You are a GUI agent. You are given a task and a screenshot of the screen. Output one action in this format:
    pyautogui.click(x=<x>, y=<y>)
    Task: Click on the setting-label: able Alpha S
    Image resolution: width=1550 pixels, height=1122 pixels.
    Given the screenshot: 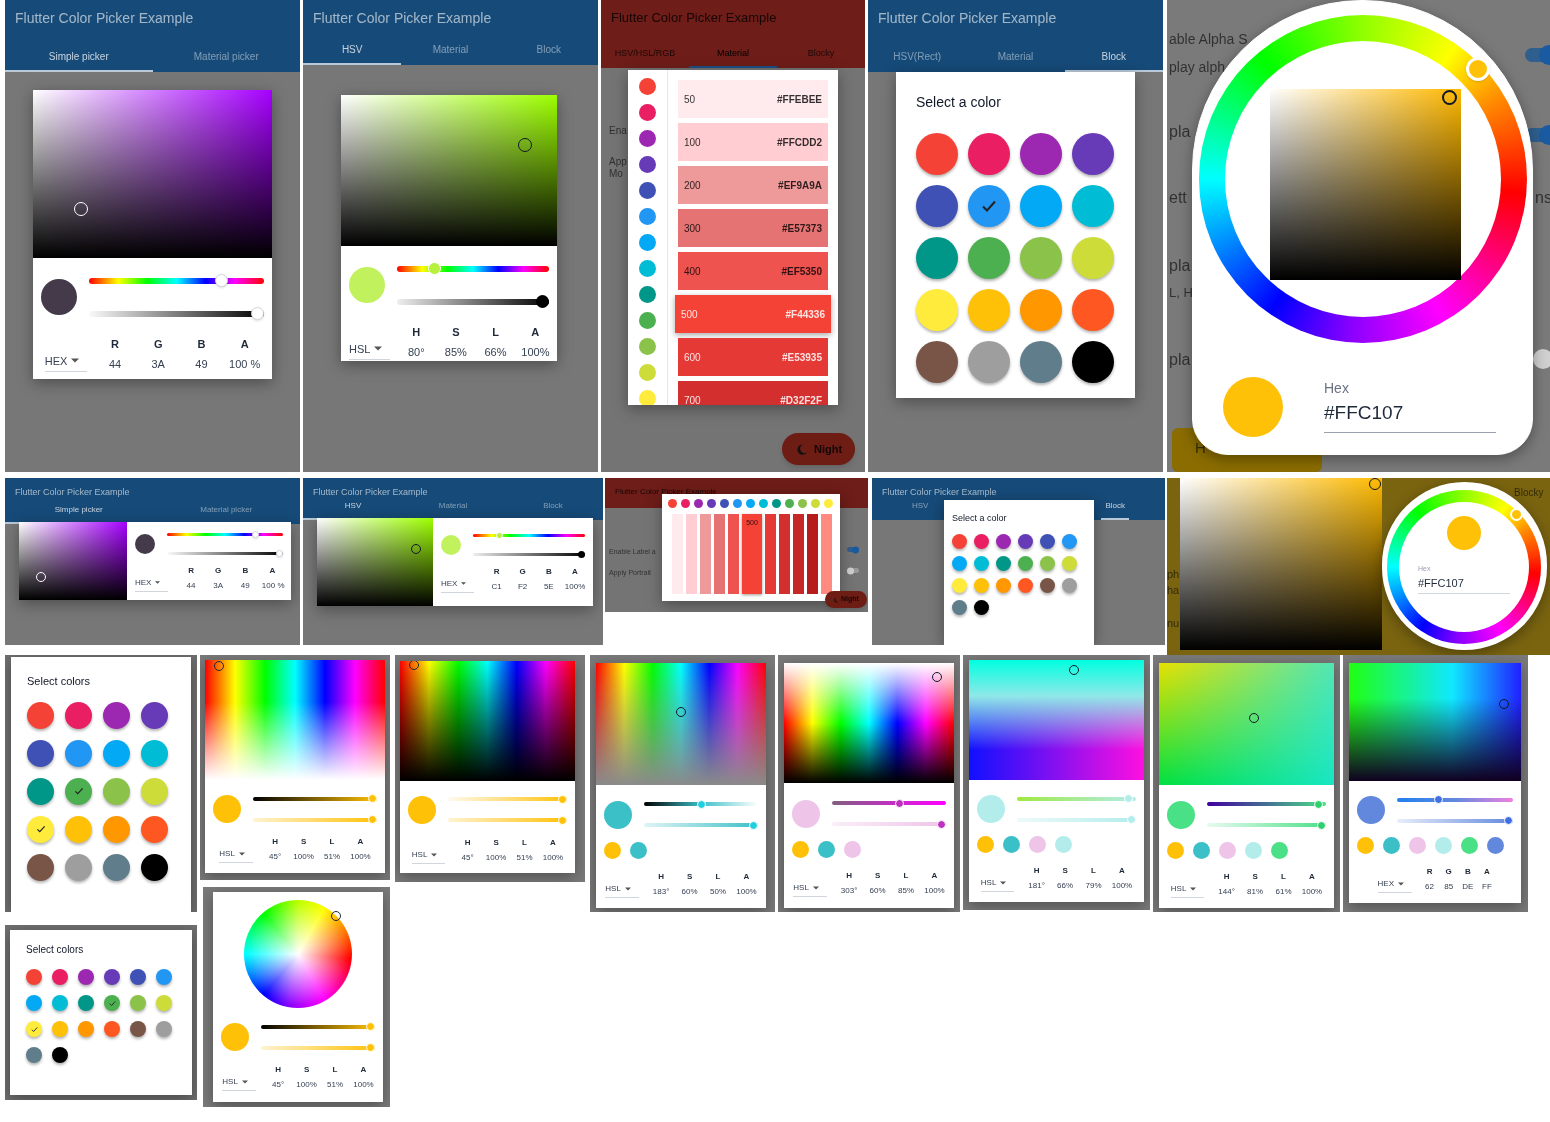 What is the action you would take?
    pyautogui.click(x=1208, y=39)
    